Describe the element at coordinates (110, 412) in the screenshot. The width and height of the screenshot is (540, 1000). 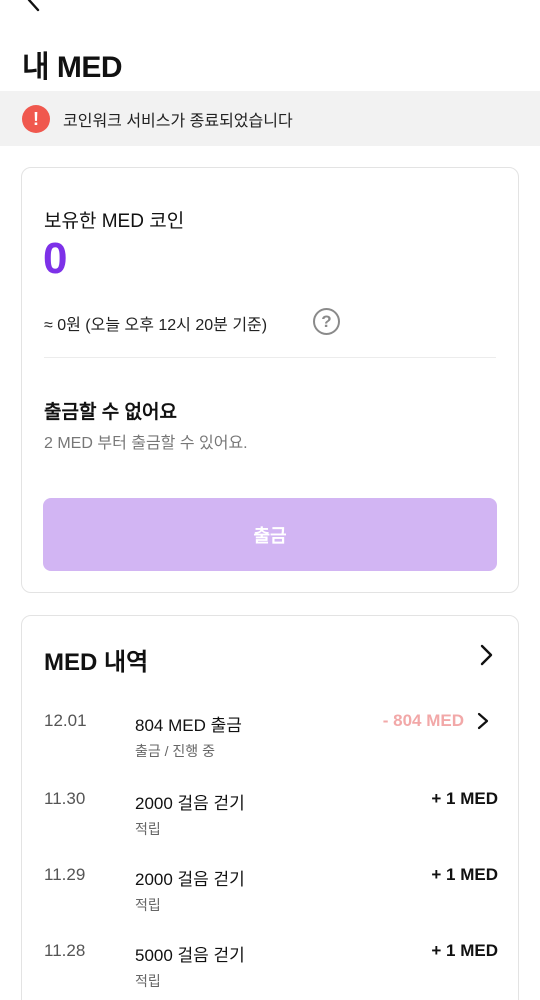
I see `withdraw-status-title: 출금할 수 없어요` at that location.